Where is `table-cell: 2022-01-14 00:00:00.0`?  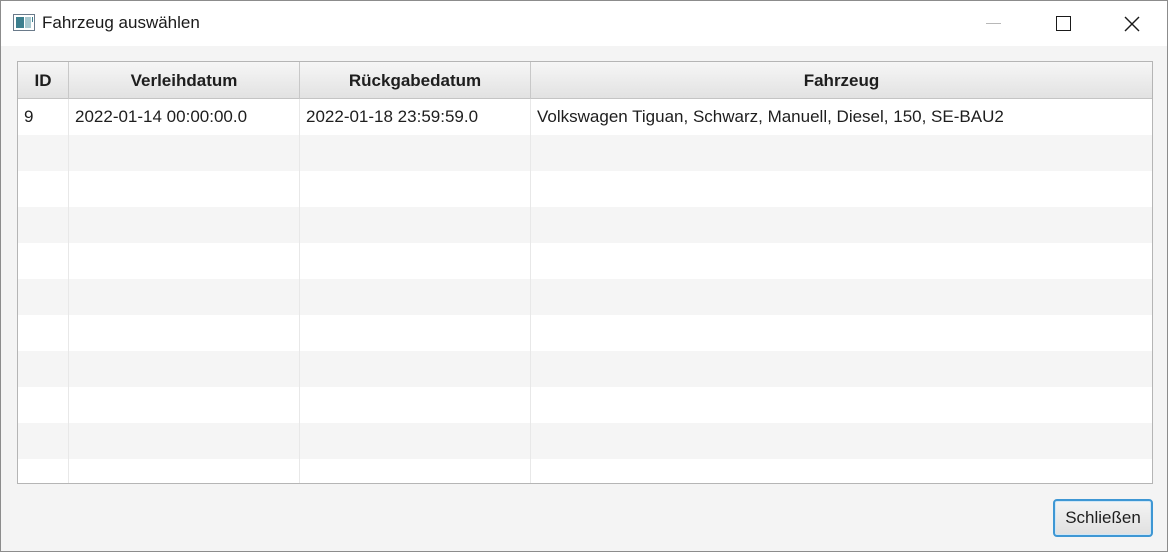
table-cell: 2022-01-14 00:00:00.0 is located at coordinates (184, 117).